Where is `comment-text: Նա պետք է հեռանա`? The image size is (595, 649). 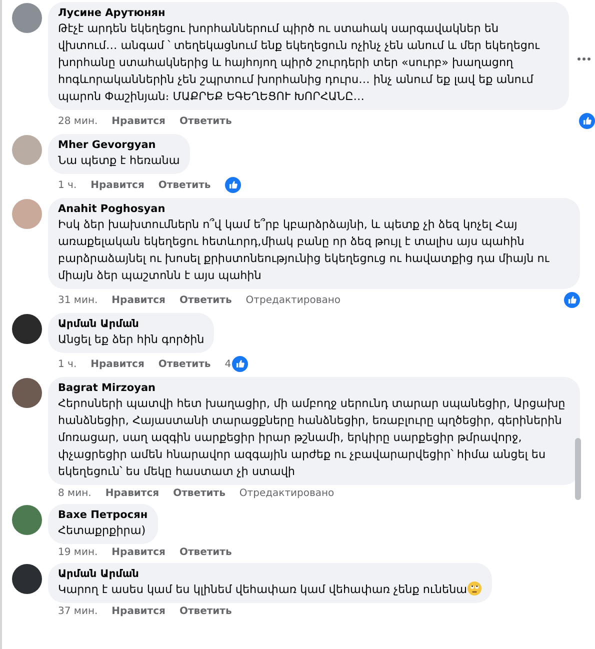 comment-text: Նա պետք է հեռանա is located at coordinates (119, 161).